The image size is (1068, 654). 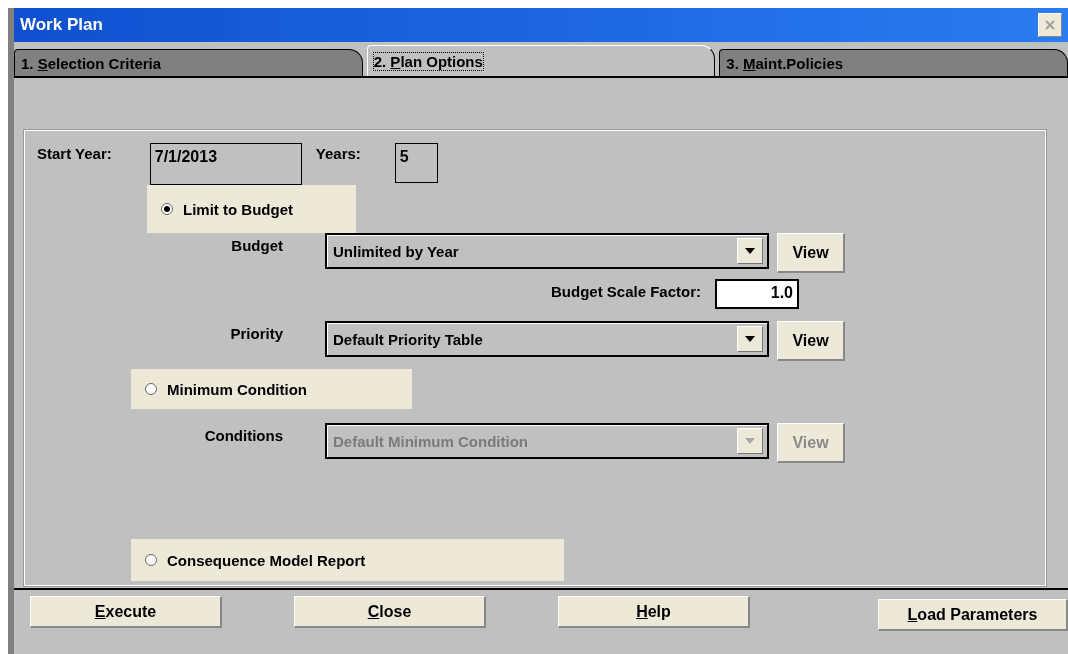 I want to click on load-parameters-button: Load Parameters, so click(x=973, y=615).